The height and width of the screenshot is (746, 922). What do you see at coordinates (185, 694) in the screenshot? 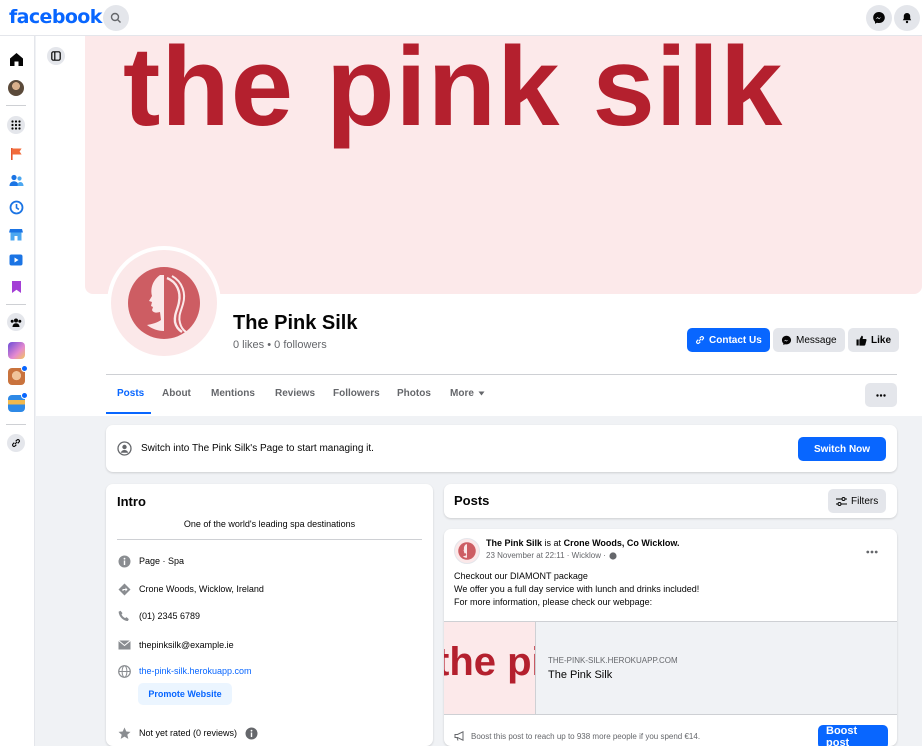
I see `promote-website-button: Promote Website` at bounding box center [185, 694].